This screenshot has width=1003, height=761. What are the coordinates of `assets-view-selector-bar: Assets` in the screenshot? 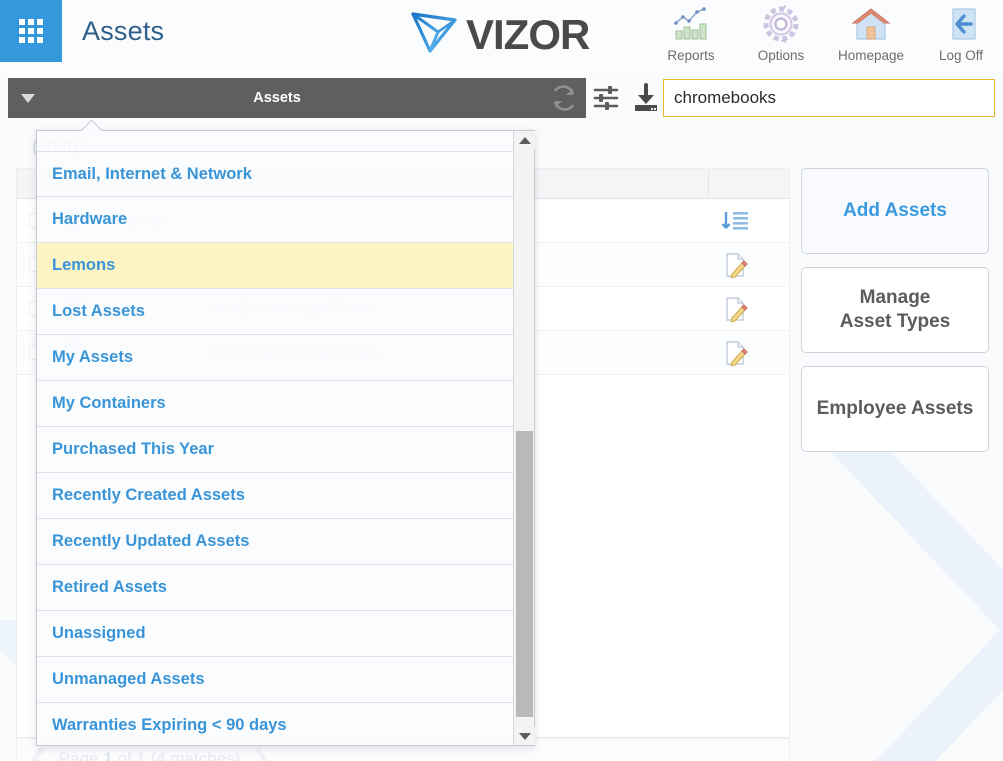 It's located at (297, 98).